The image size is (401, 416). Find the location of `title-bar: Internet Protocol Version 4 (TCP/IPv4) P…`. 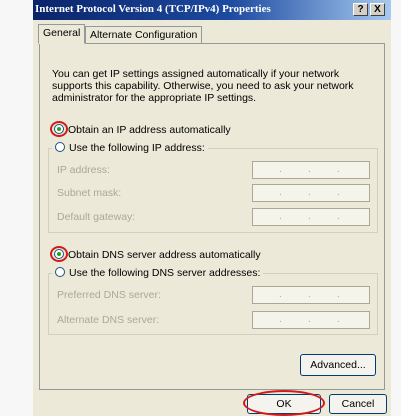

title-bar: Internet Protocol Version 4 (TCP/IPv4) P… is located at coordinates (212, 10).